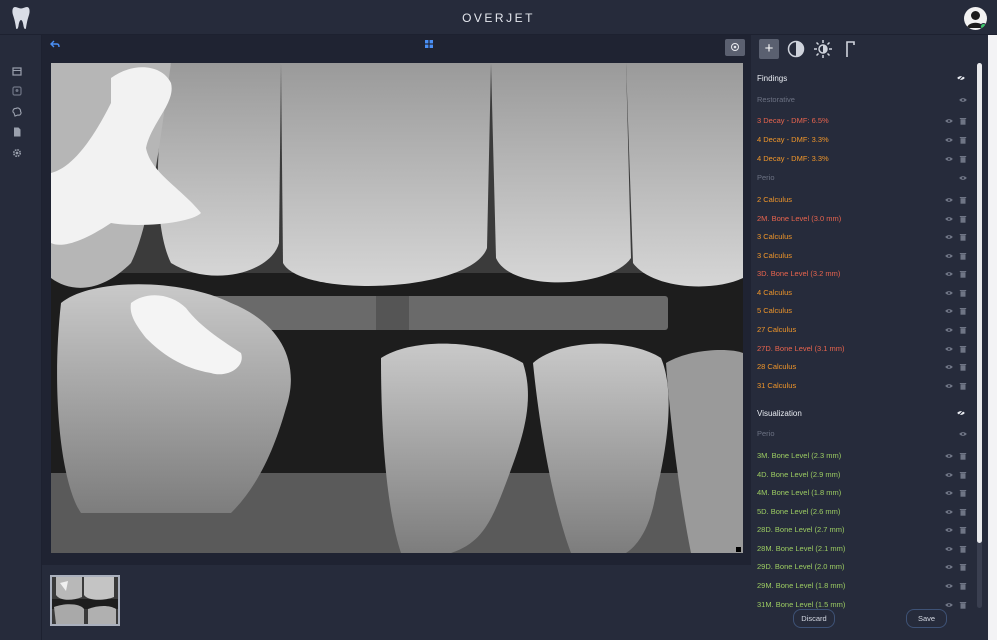  What do you see at coordinates (851, 49) in the screenshot?
I see `gamma-icon` at bounding box center [851, 49].